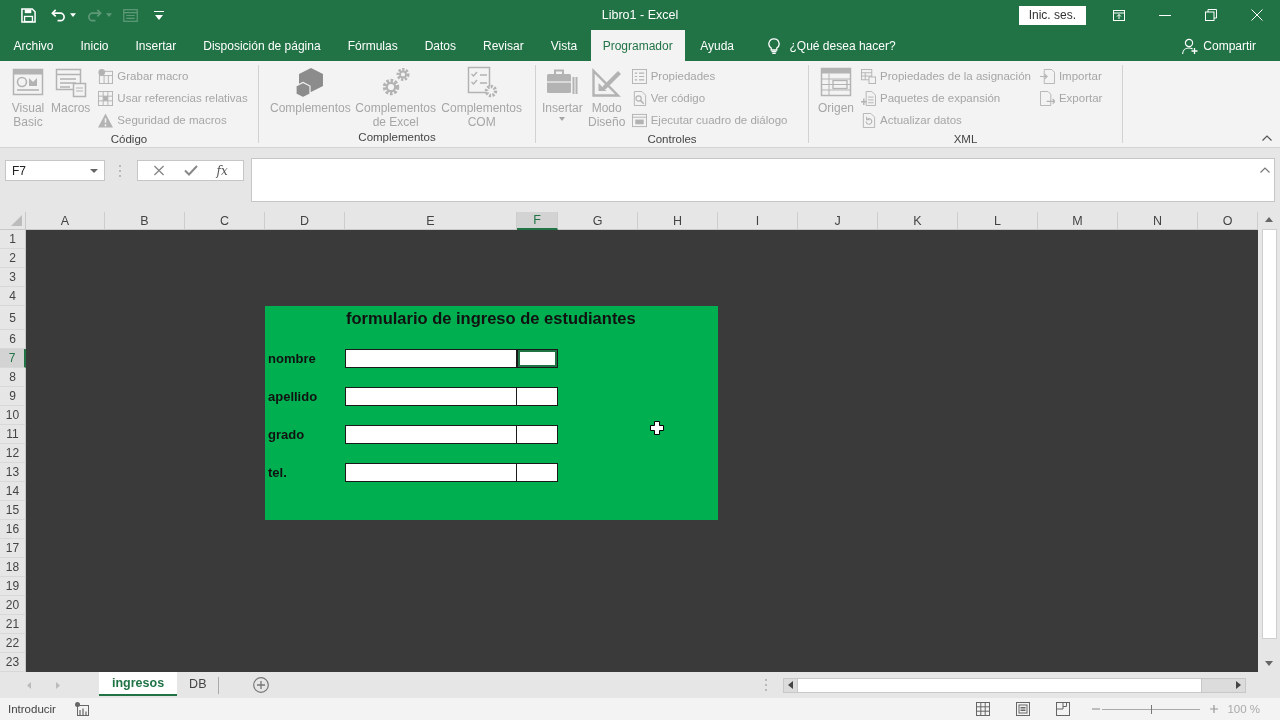  I want to click on tell-me-button: ¿Qué desea hacer?, so click(831, 45).